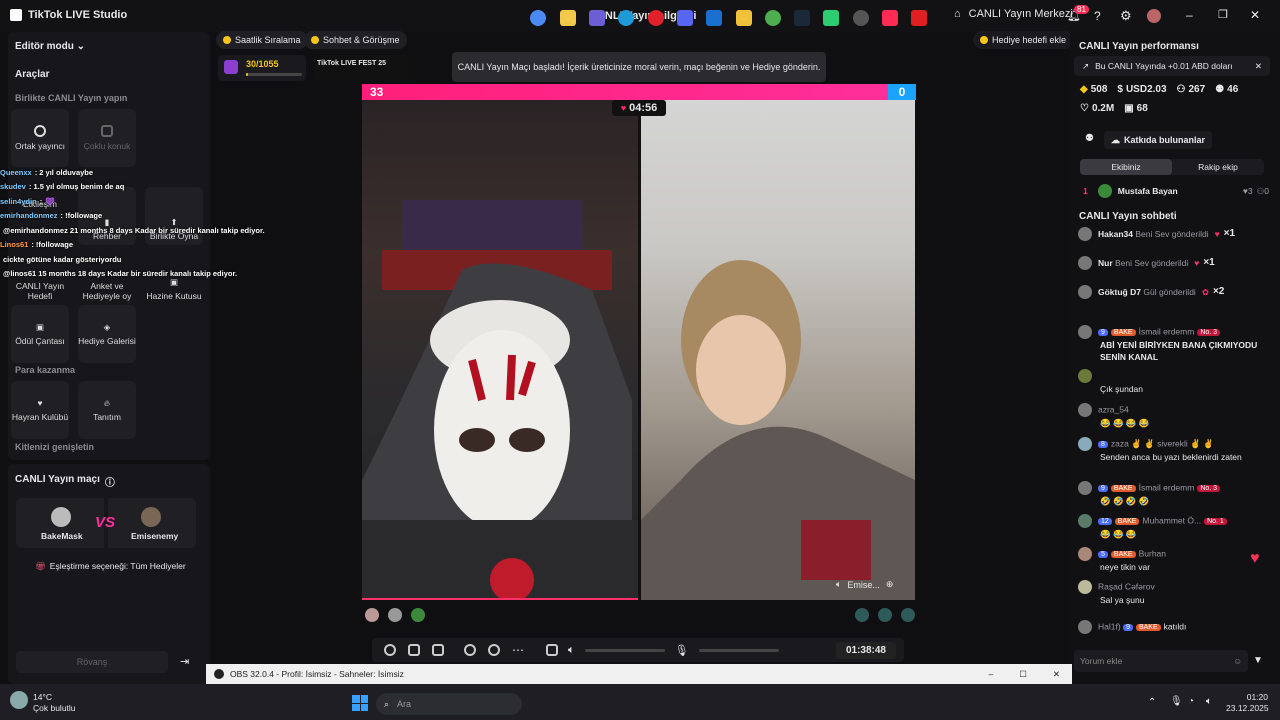 This screenshot has height=720, width=1280. Describe the element at coordinates (44, 46) in the screenshot. I see `editor-mode-label: Editör modu` at that location.